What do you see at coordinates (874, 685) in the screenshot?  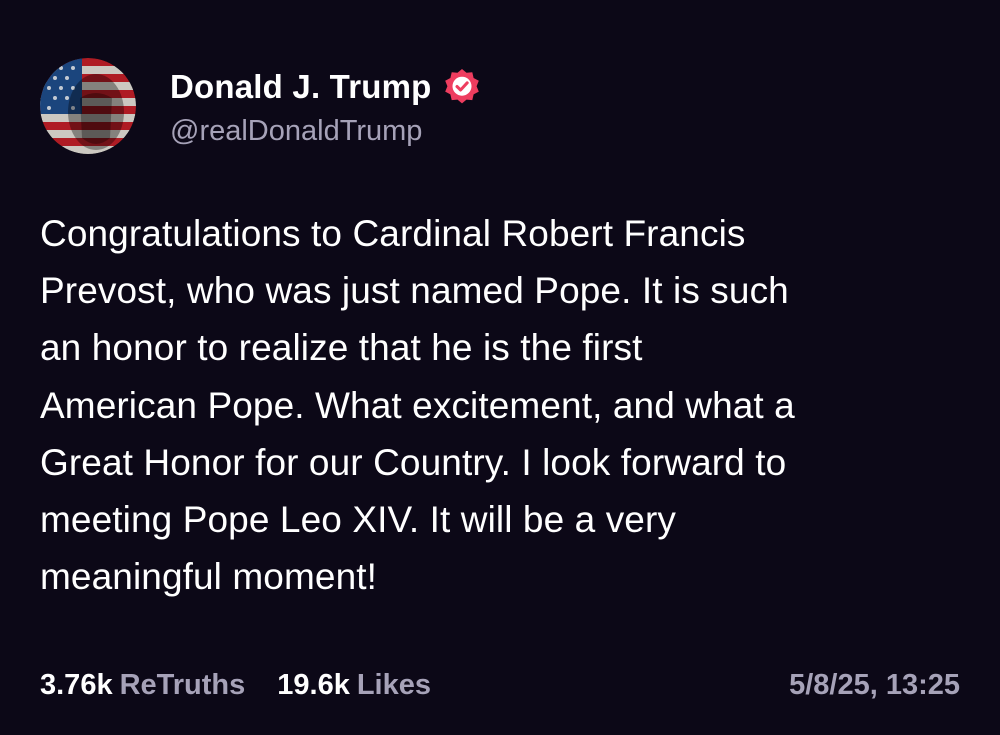 I see `post-timestamp: 5/8/25, 13:25` at bounding box center [874, 685].